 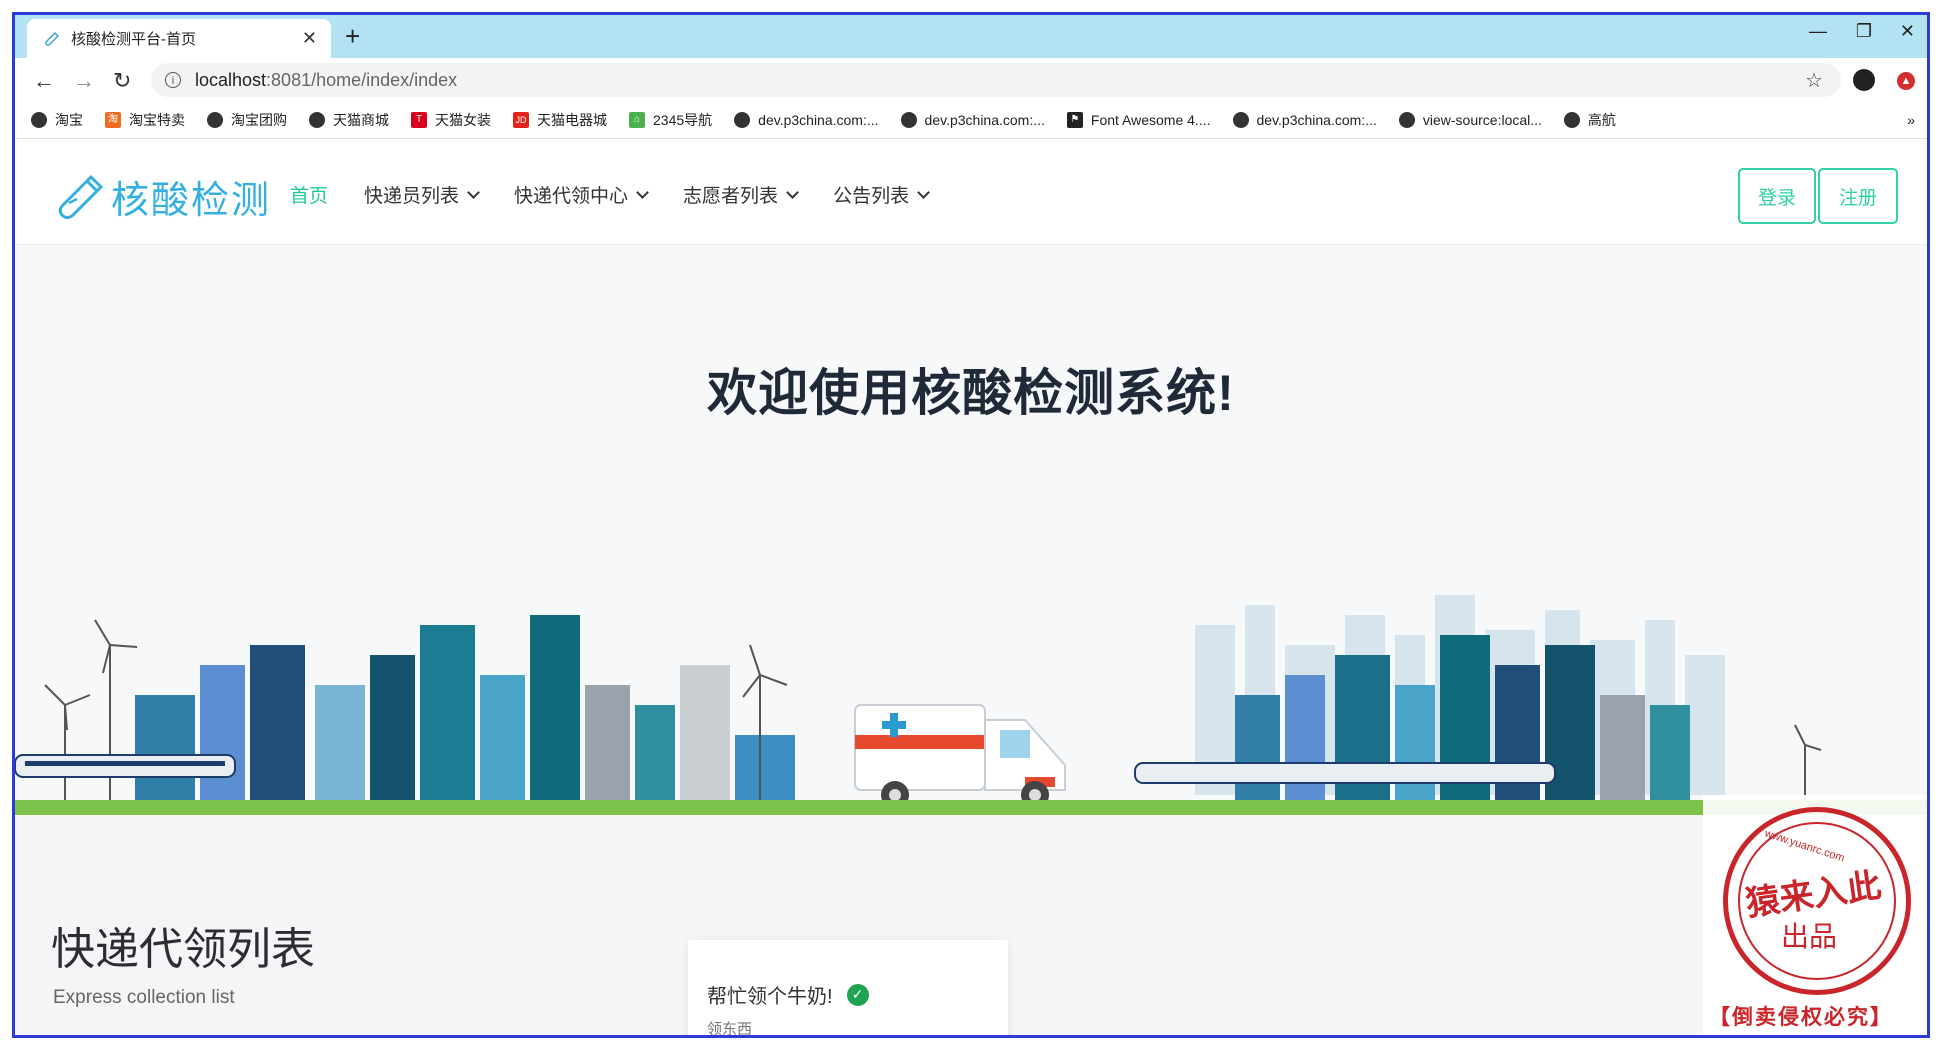 I want to click on browser-tab: 核酸检测平台-首页 ✕, so click(x=179, y=38).